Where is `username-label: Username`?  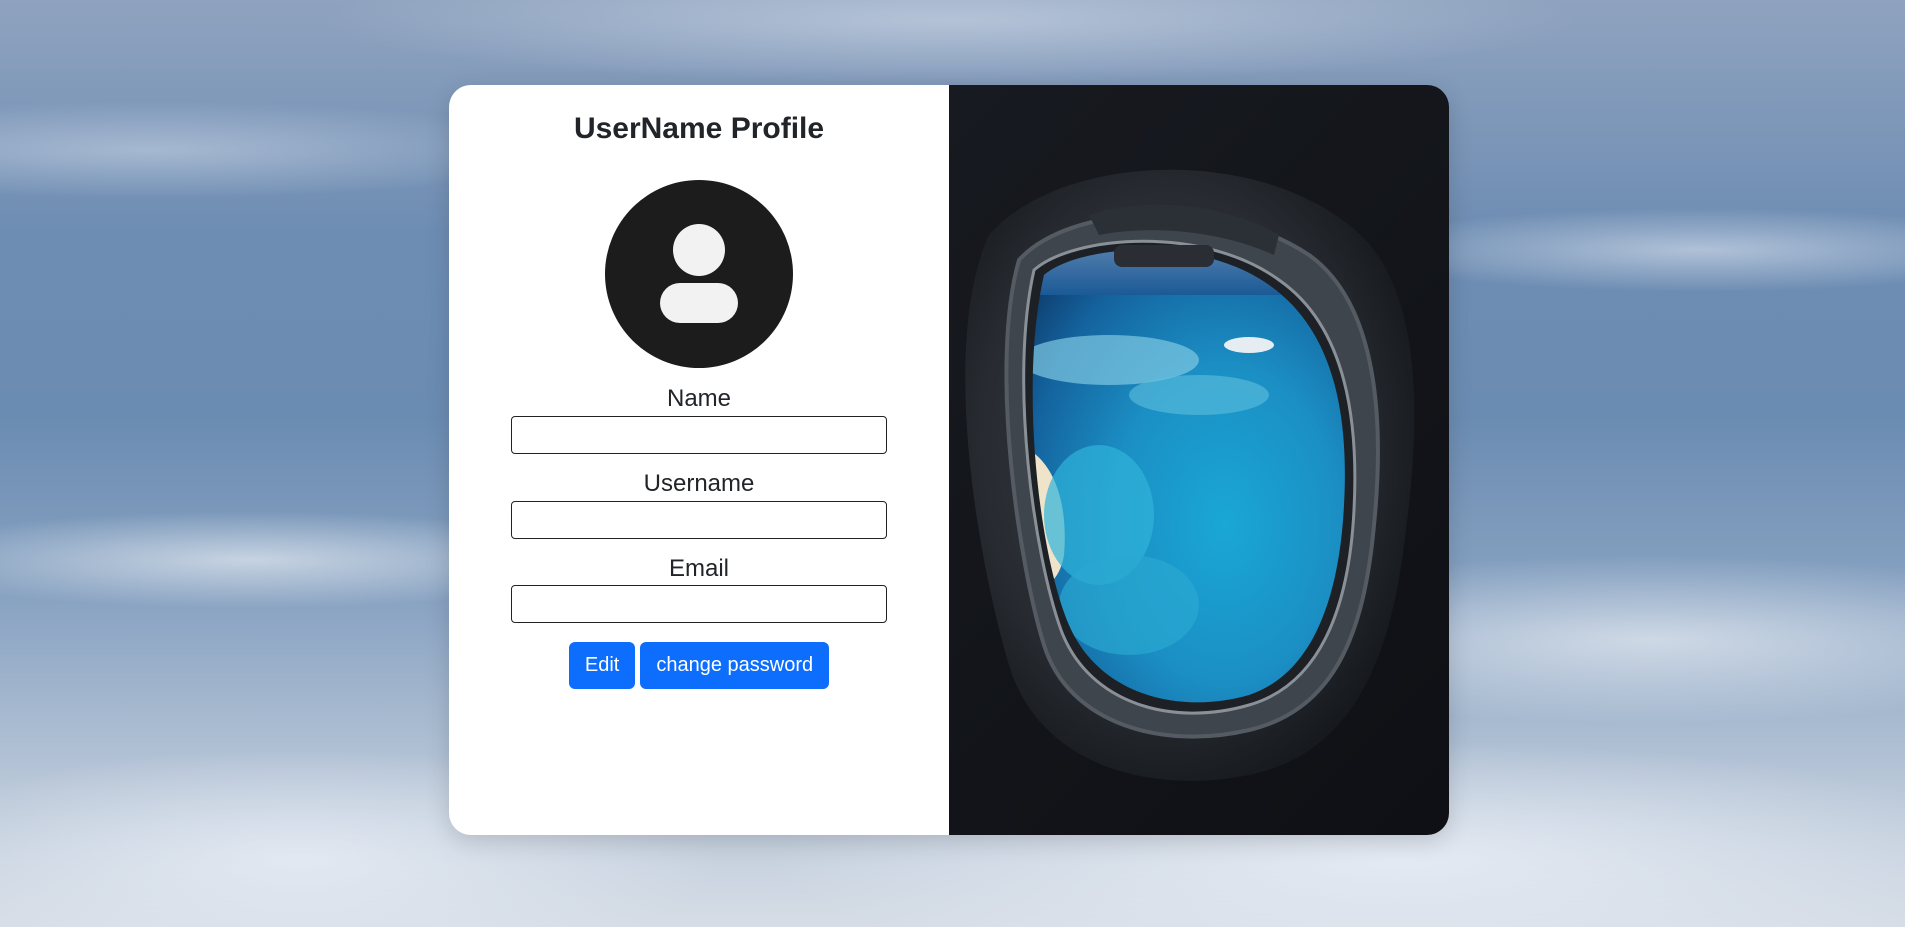
username-label: Username is located at coordinates (699, 483).